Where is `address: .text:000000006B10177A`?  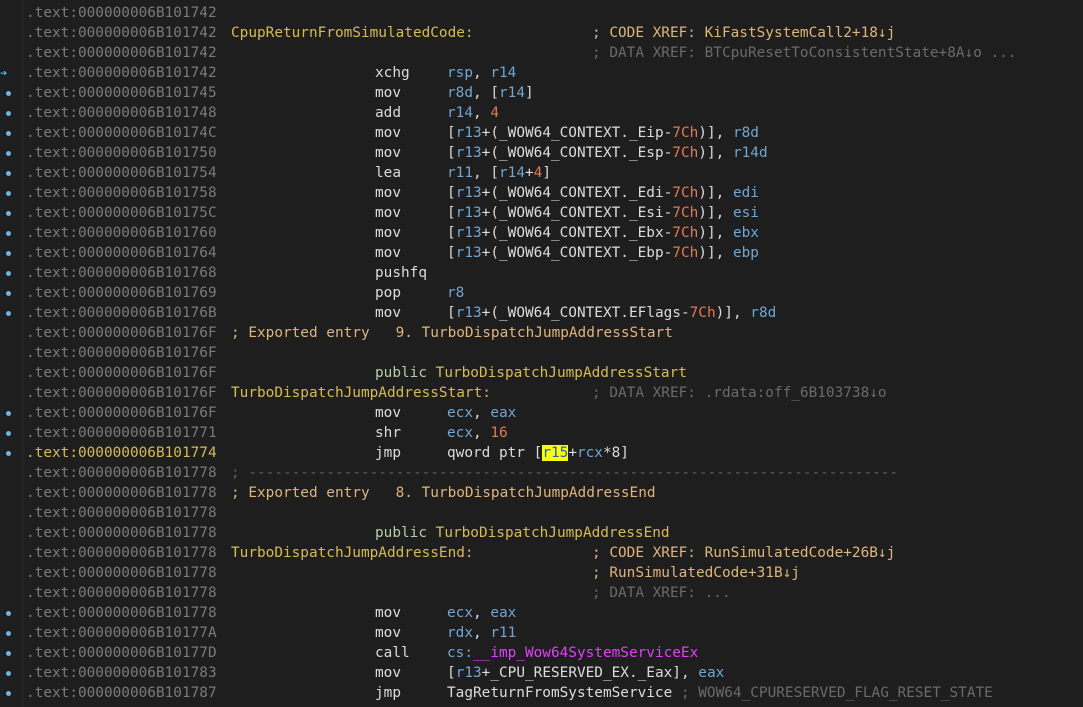 address: .text:000000006B10177A is located at coordinates (121, 633).